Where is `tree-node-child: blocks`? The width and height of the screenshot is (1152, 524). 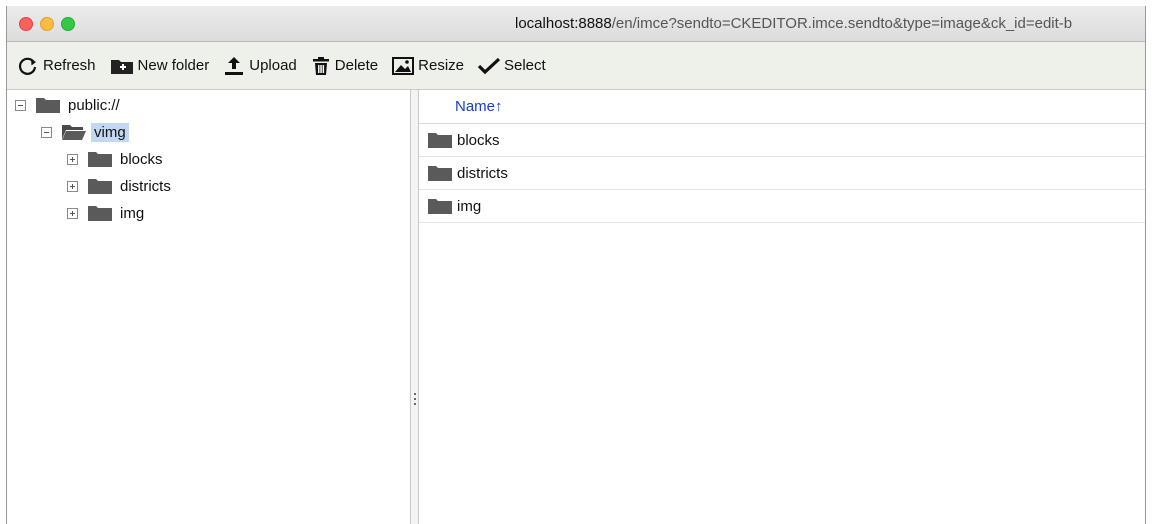 tree-node-child: blocks is located at coordinates (116, 159).